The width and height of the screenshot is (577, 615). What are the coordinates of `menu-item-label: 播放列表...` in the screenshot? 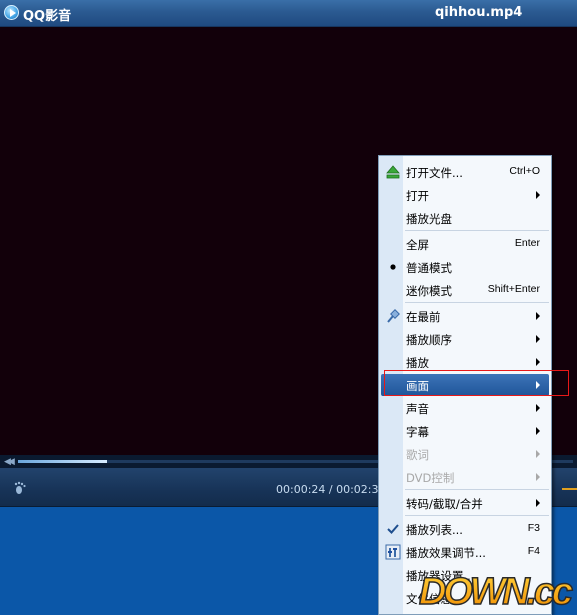 It's located at (434, 530).